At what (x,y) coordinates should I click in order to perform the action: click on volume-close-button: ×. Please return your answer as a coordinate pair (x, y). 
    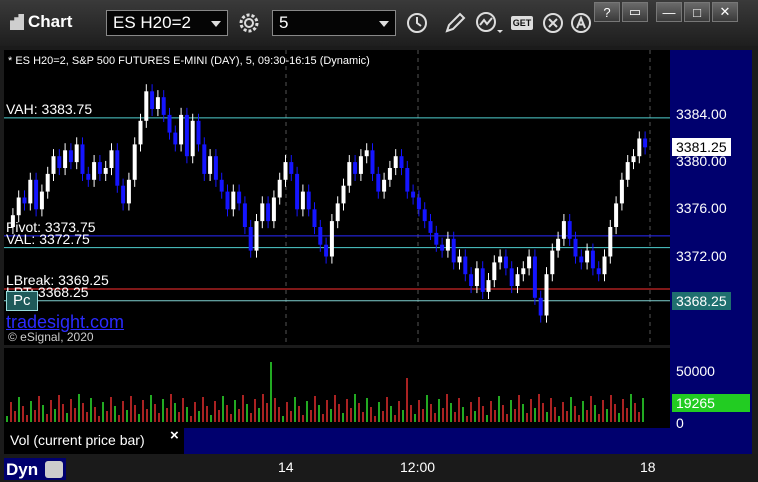
    Looking at the image, I should click on (174, 435).